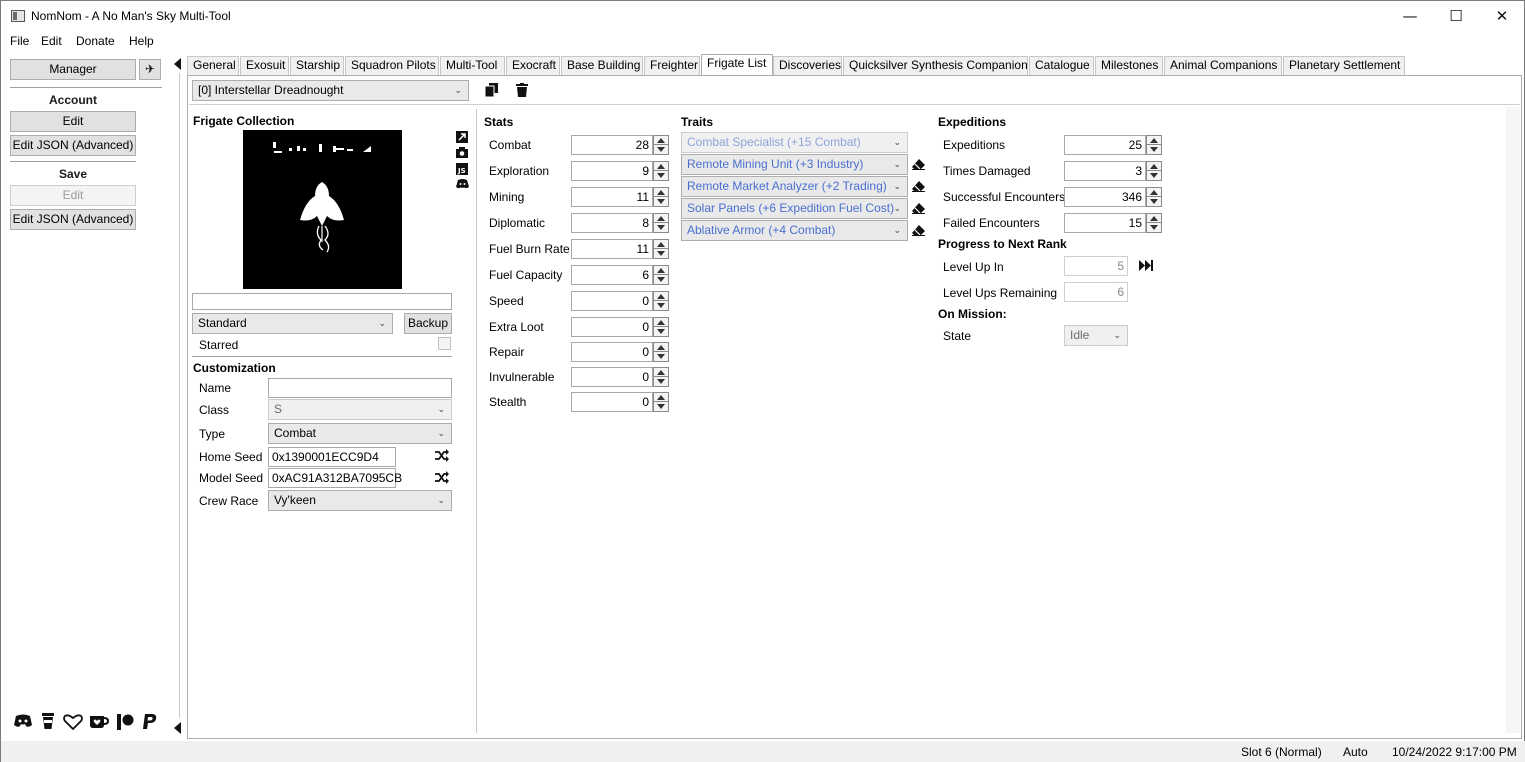 The image size is (1525, 762). Describe the element at coordinates (264, 65) in the screenshot. I see `tab-exosuit: Exosuit` at that location.